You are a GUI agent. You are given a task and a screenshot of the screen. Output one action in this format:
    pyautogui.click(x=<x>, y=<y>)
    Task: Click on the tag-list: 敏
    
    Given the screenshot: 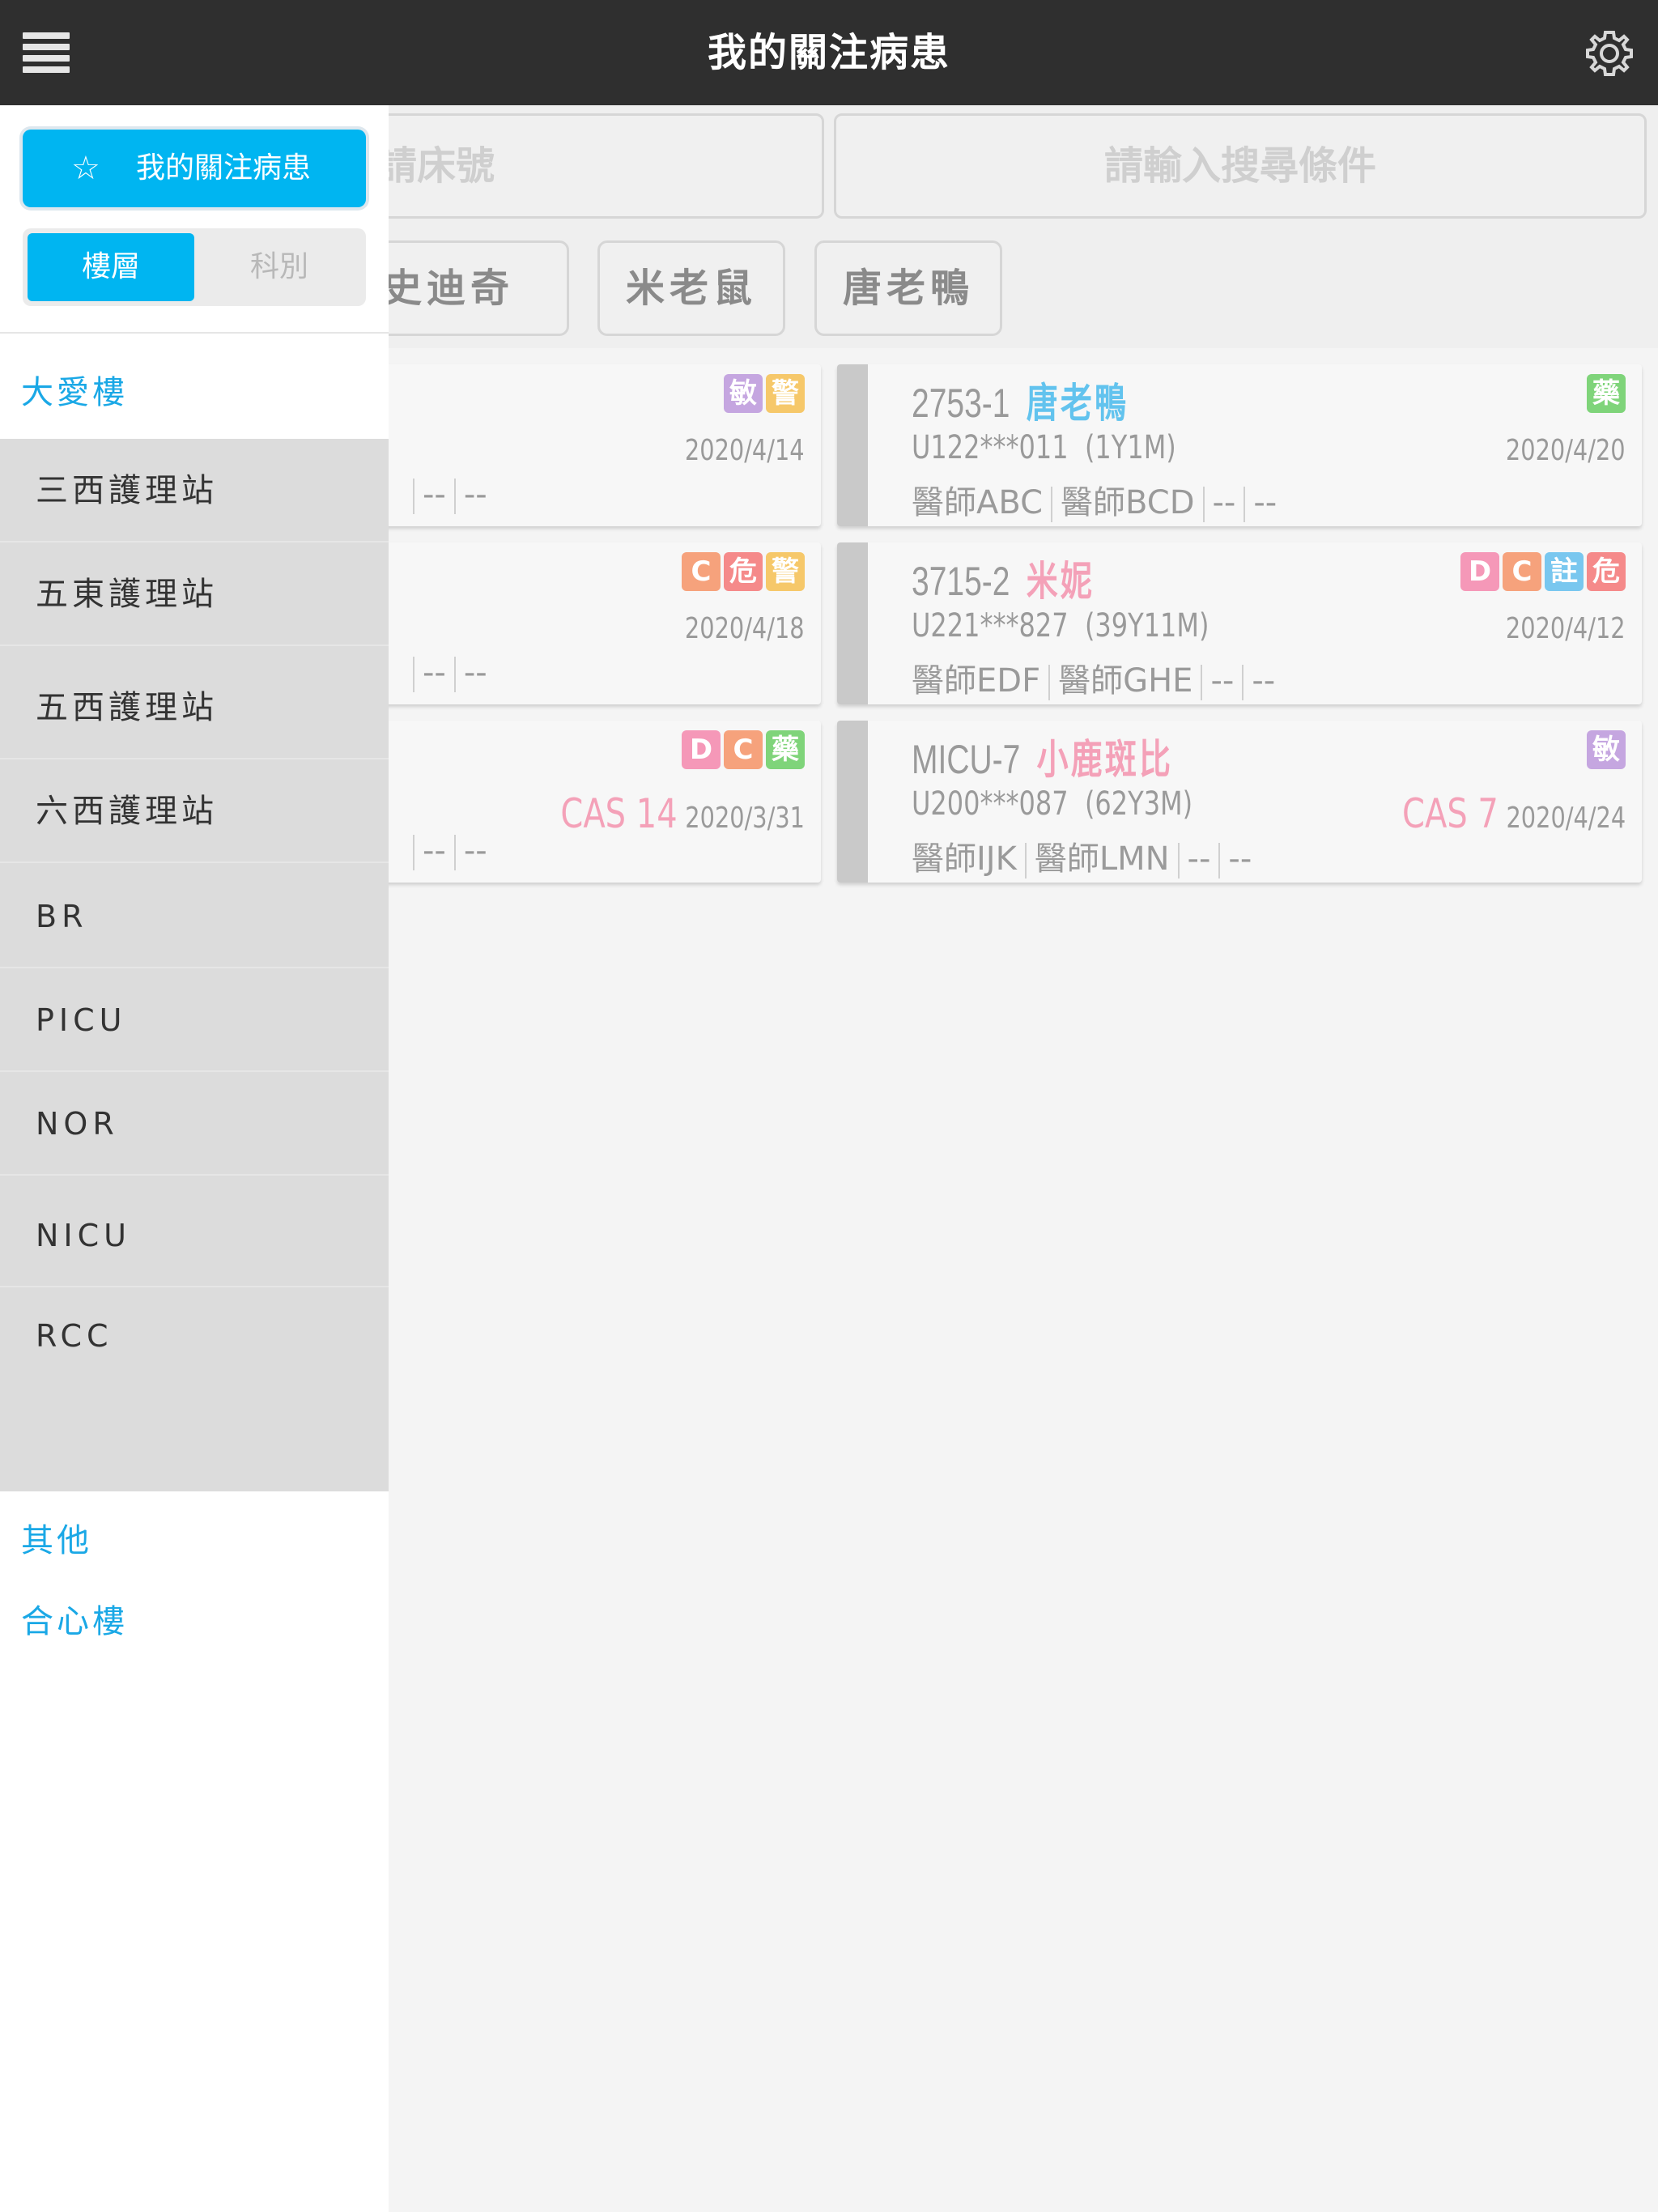 What is the action you would take?
    pyautogui.click(x=1606, y=749)
    